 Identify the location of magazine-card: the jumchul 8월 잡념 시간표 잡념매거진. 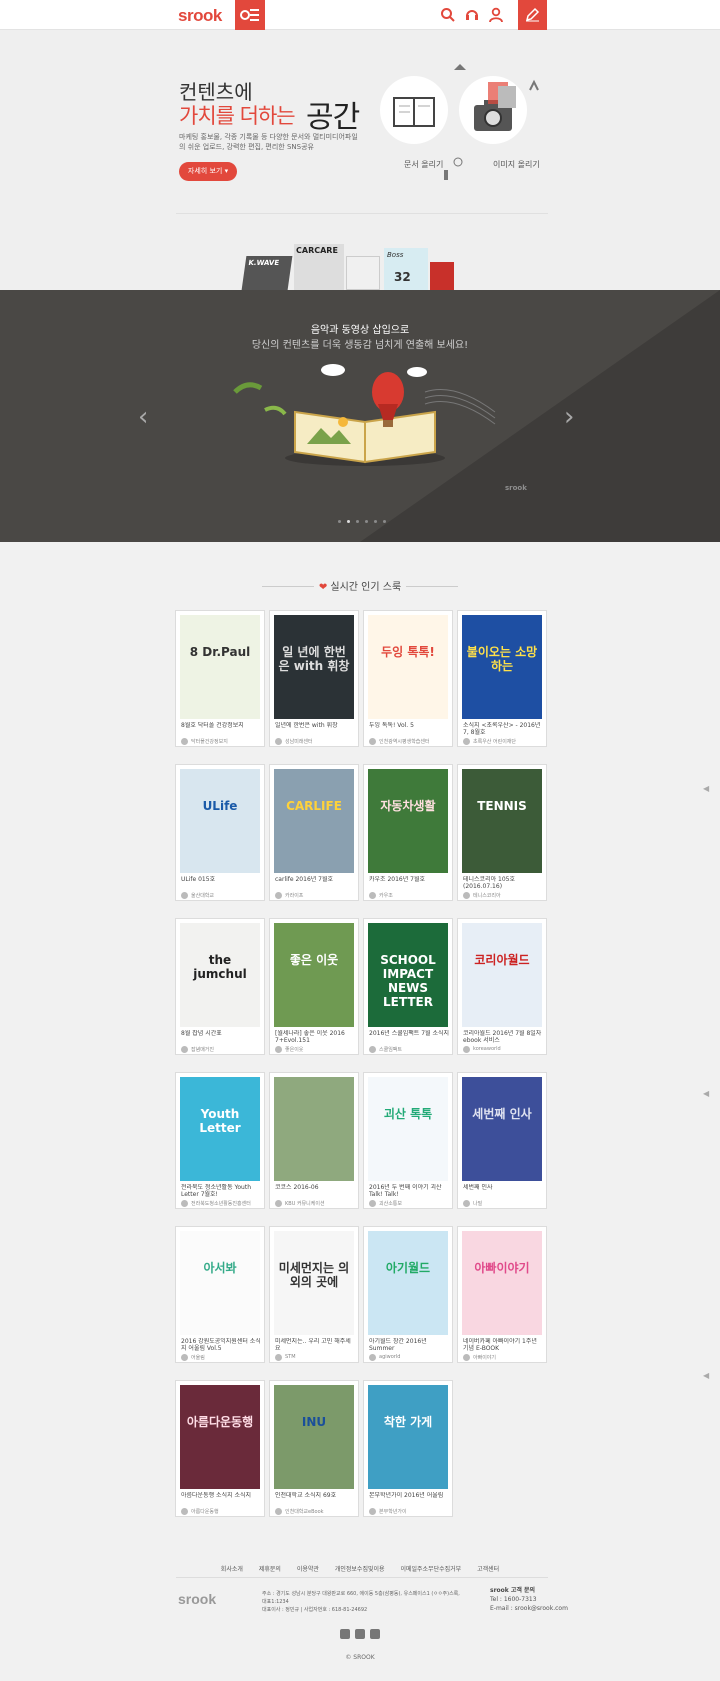
(220, 986).